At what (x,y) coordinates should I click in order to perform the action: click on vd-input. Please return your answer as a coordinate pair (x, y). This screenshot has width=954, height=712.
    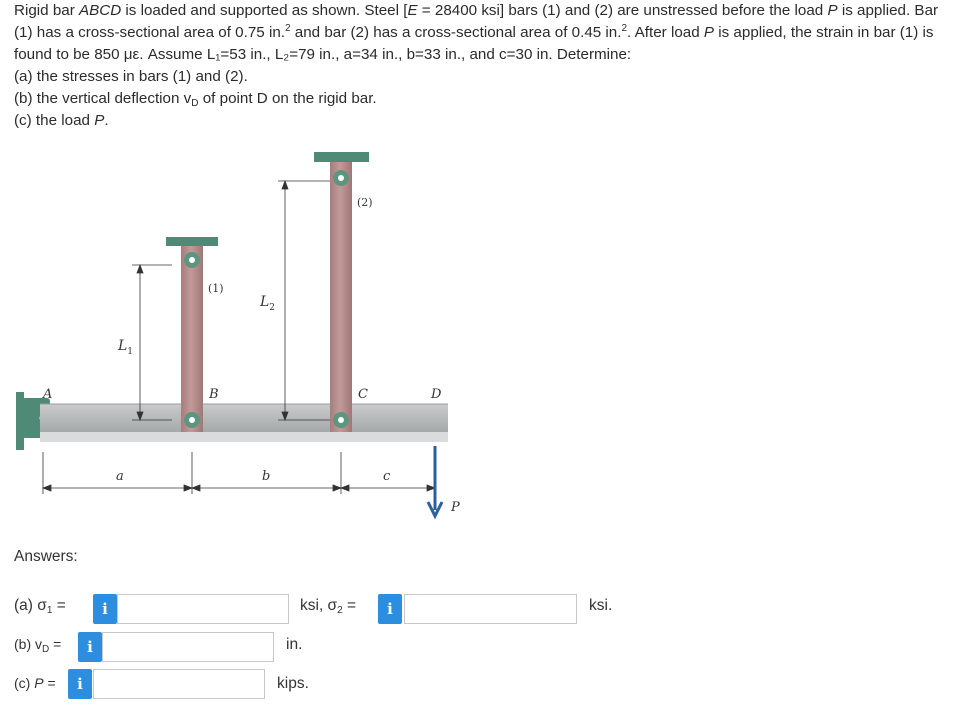
    Looking at the image, I should click on (188, 647).